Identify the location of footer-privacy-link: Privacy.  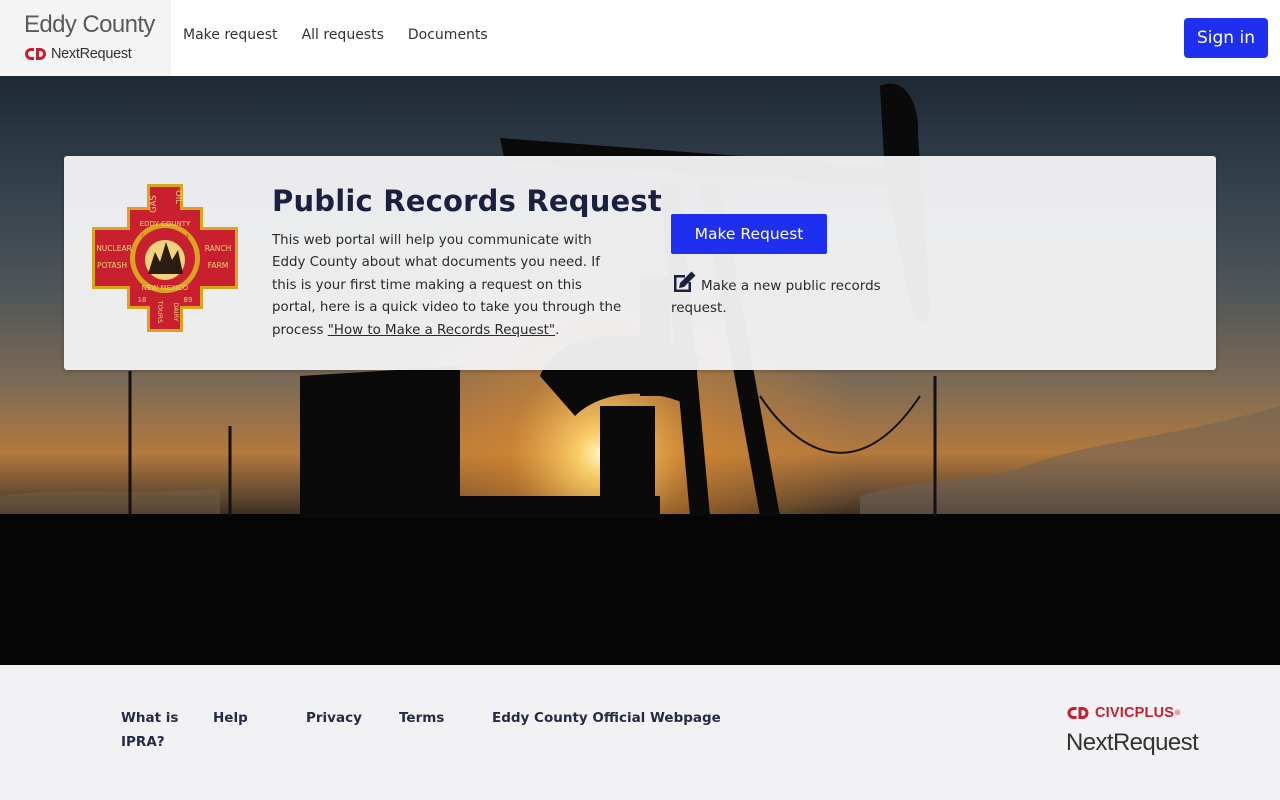
(334, 718).